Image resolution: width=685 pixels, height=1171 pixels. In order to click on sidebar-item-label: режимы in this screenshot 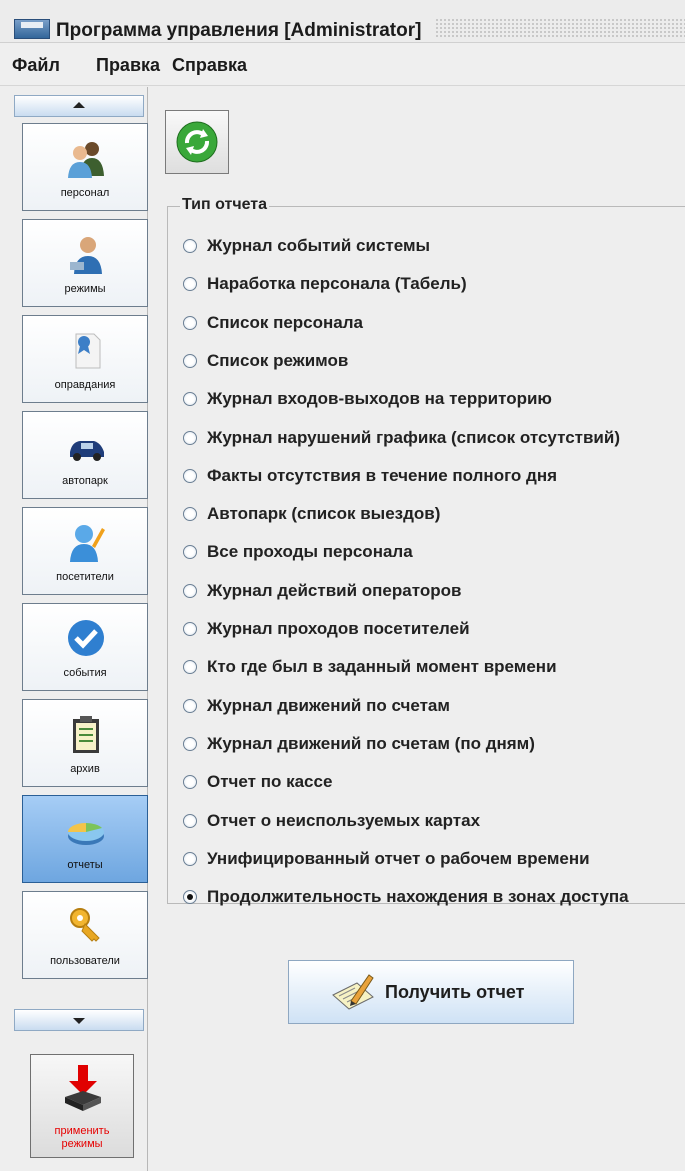, I will do `click(85, 289)`.